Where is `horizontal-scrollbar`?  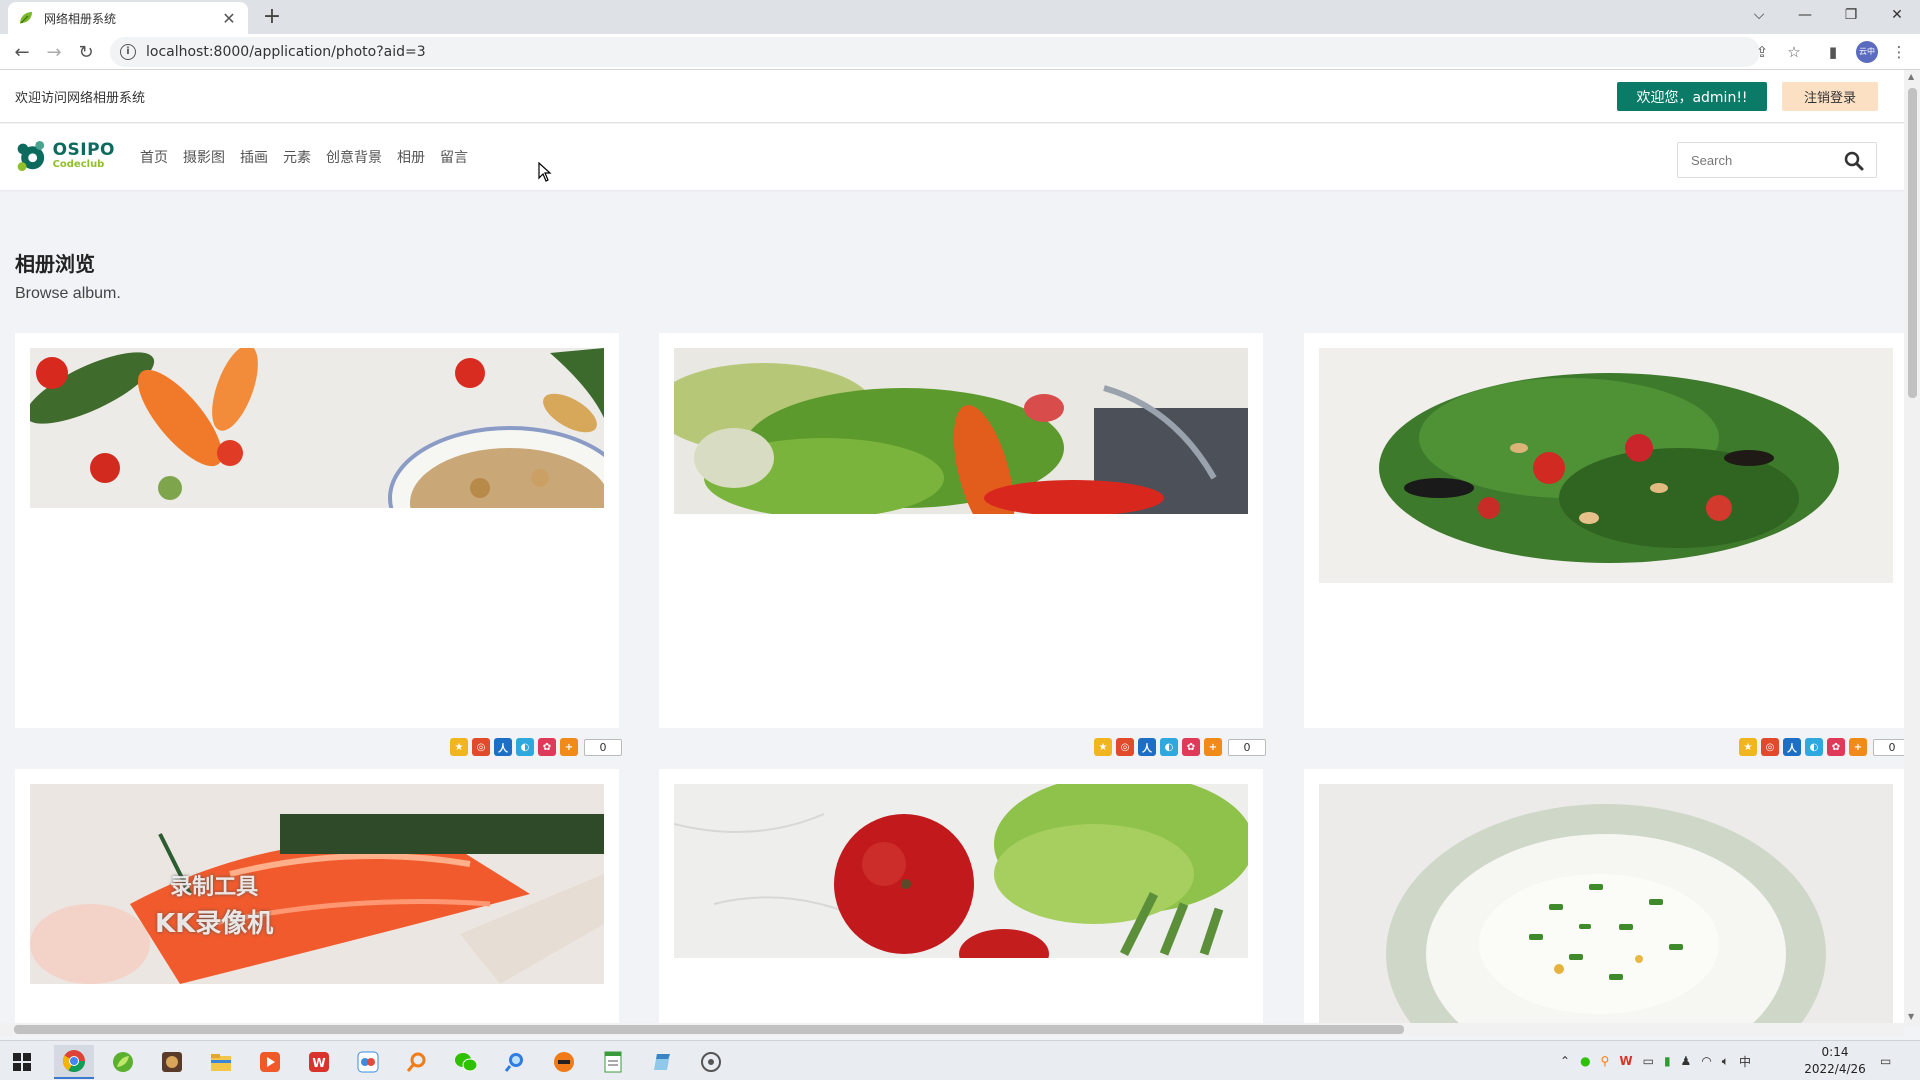
horizontal-scrollbar is located at coordinates (952, 1029).